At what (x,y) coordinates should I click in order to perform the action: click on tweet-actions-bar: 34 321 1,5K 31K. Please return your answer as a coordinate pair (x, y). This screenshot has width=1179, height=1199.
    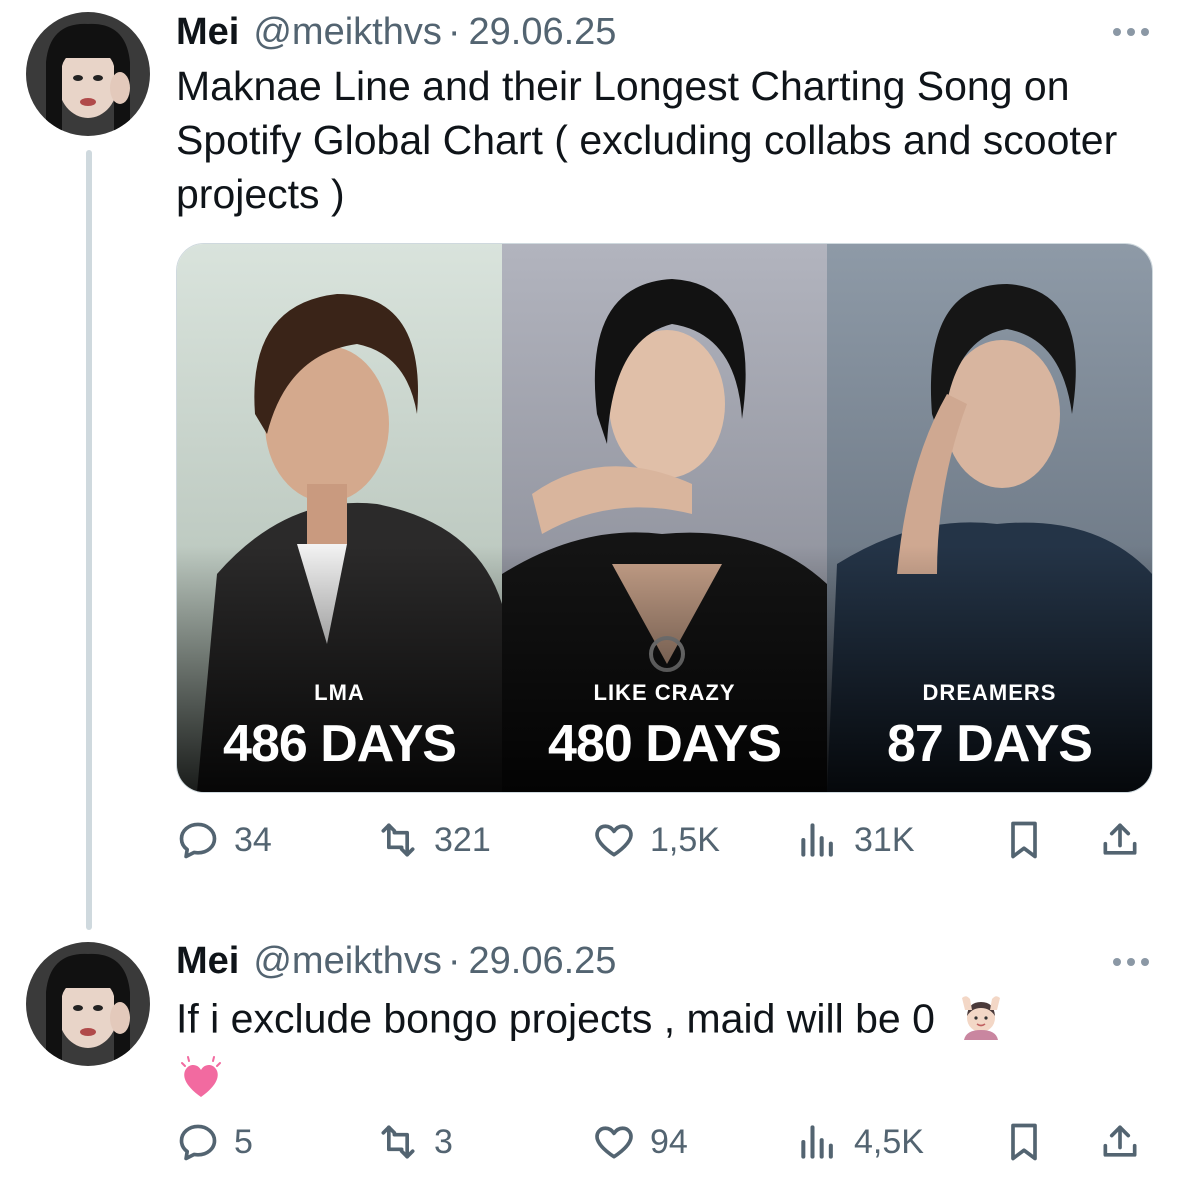
    Looking at the image, I should click on (663, 840).